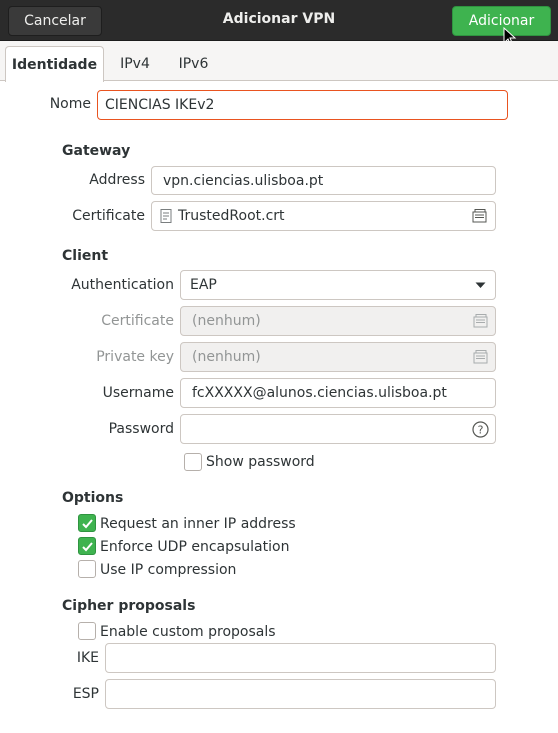  I want to click on tab-identidade-label: Identidade, so click(54, 64).